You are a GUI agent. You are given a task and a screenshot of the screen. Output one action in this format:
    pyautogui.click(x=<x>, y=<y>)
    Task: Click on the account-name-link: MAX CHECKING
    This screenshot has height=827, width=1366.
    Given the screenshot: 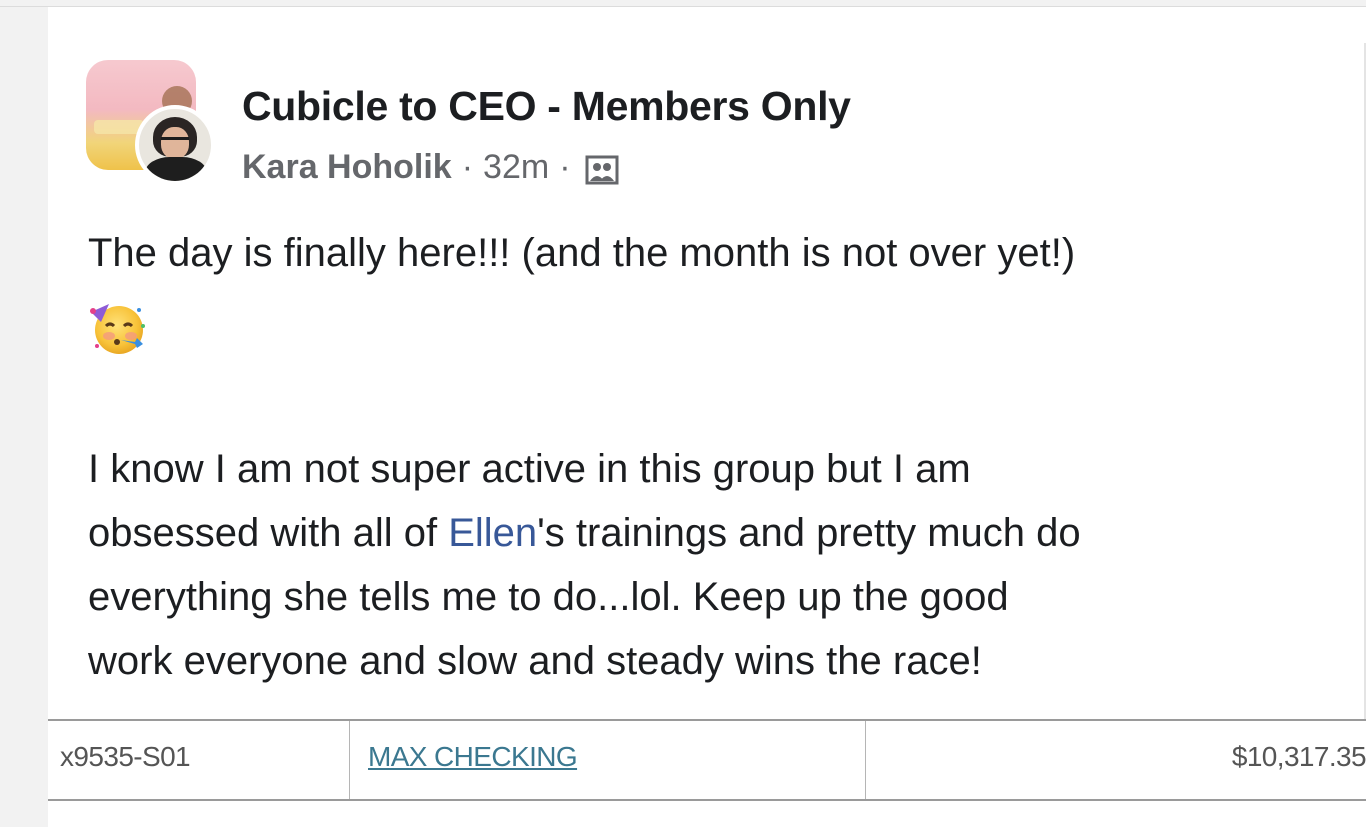 What is the action you would take?
    pyautogui.click(x=473, y=757)
    